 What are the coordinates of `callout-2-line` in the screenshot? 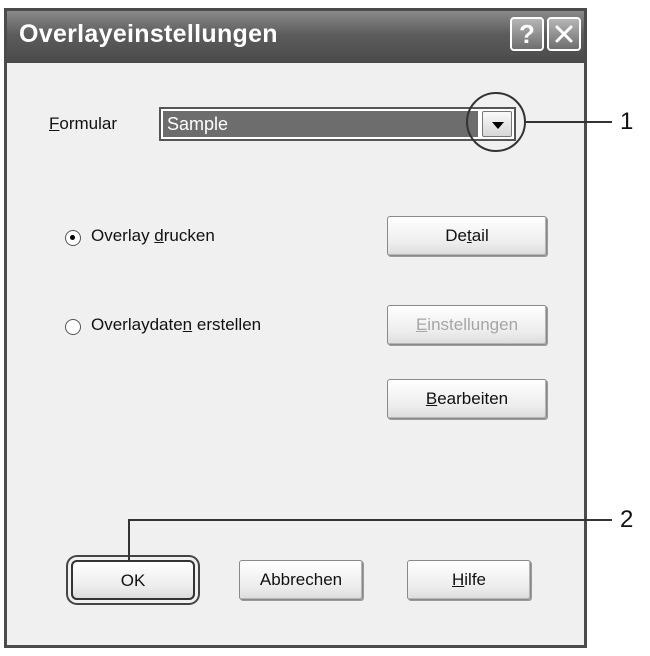 It's located at (370, 539).